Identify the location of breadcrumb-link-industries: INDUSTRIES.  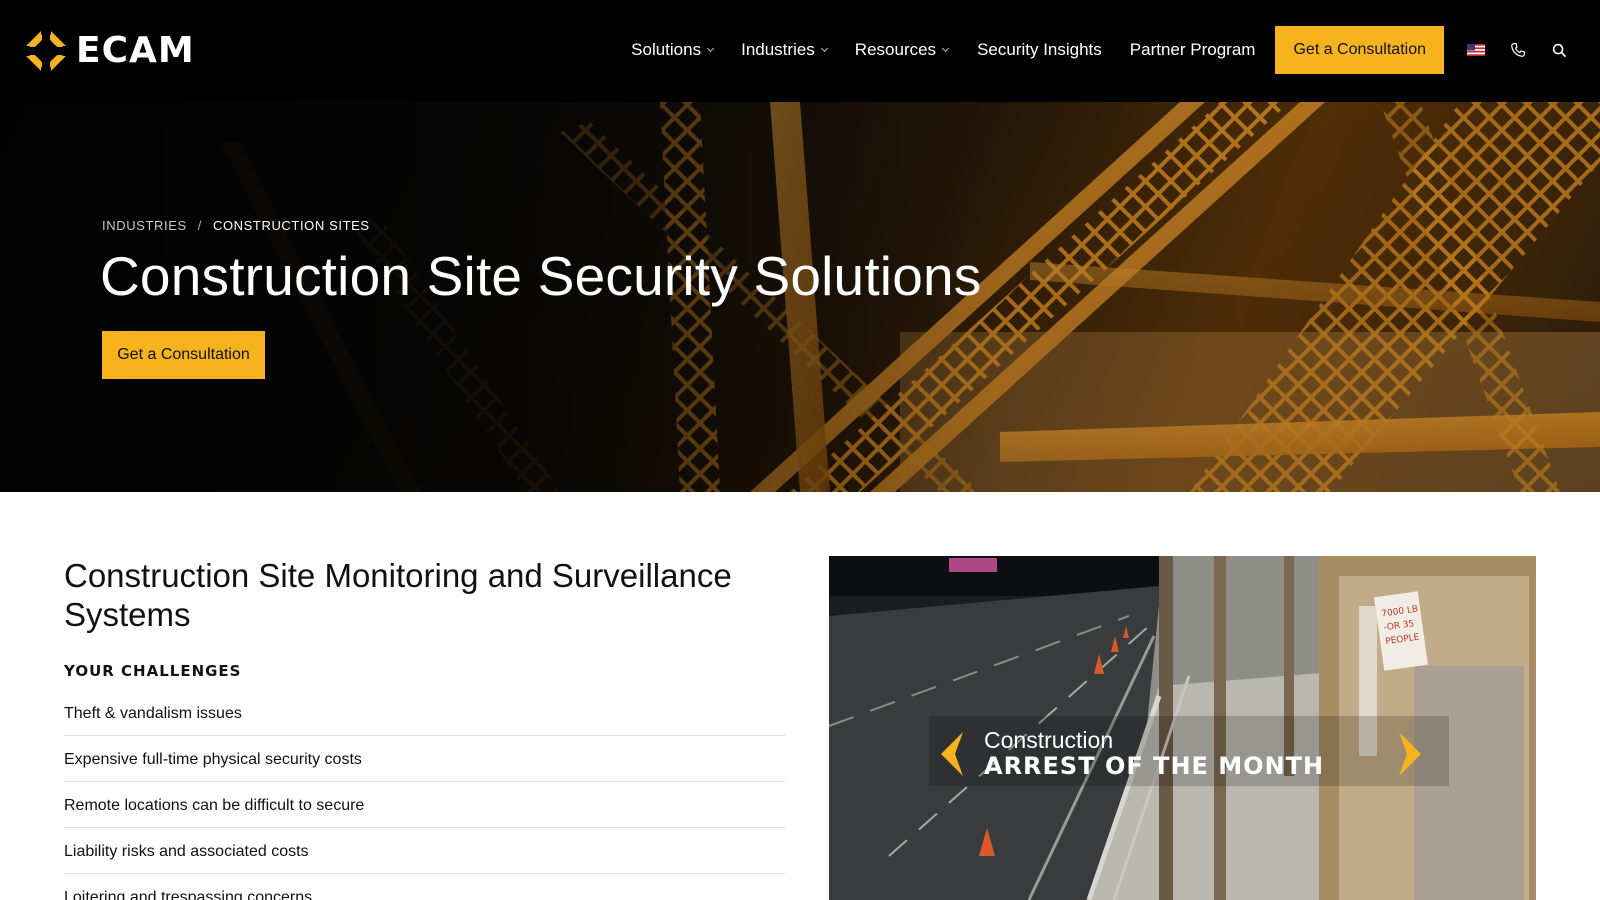
(144, 225).